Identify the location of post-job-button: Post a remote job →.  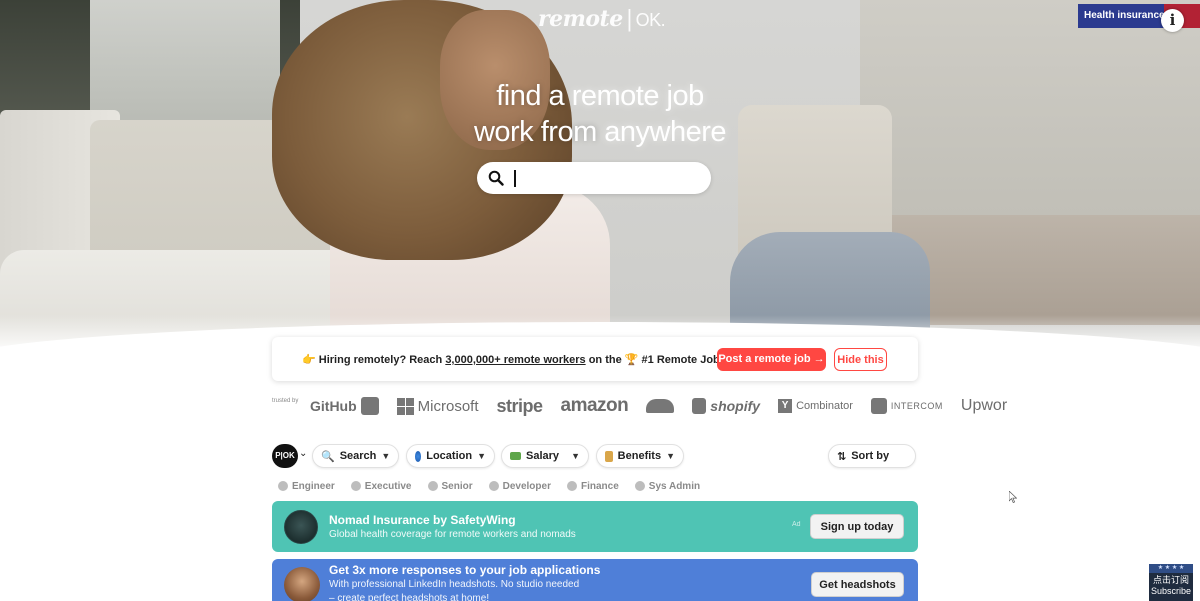
(771, 359).